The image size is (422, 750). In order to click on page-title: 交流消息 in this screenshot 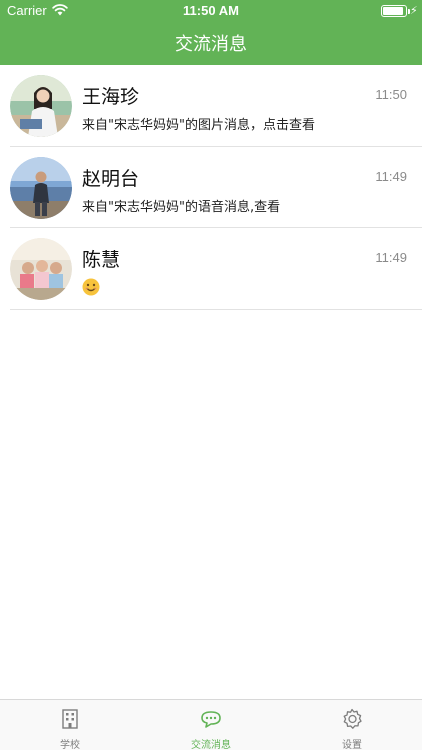, I will do `click(211, 44)`.